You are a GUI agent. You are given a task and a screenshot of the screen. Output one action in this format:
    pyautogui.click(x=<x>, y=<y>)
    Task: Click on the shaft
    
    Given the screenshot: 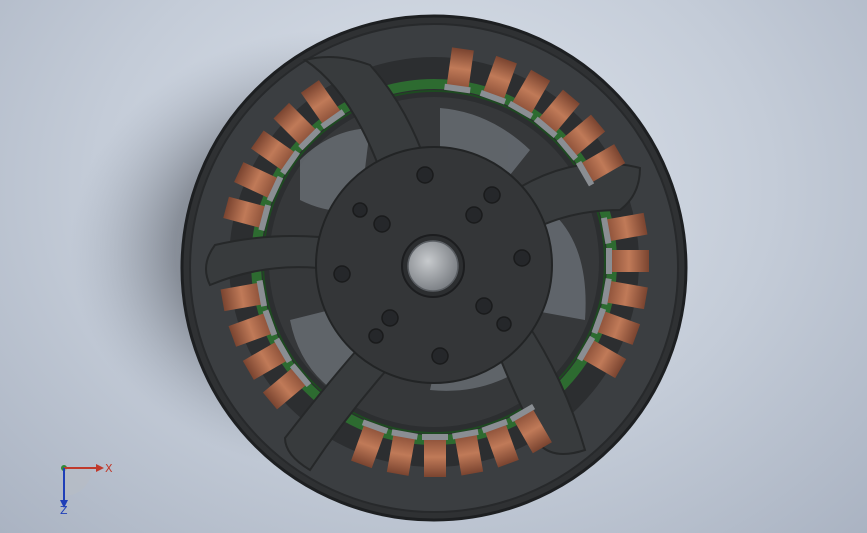 What is the action you would take?
    pyautogui.click(x=433, y=266)
    